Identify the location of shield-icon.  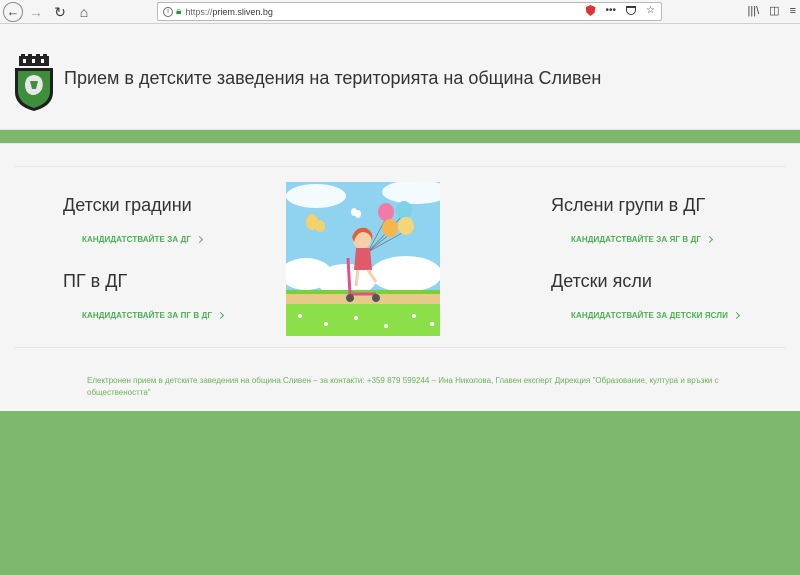
(590, 10).